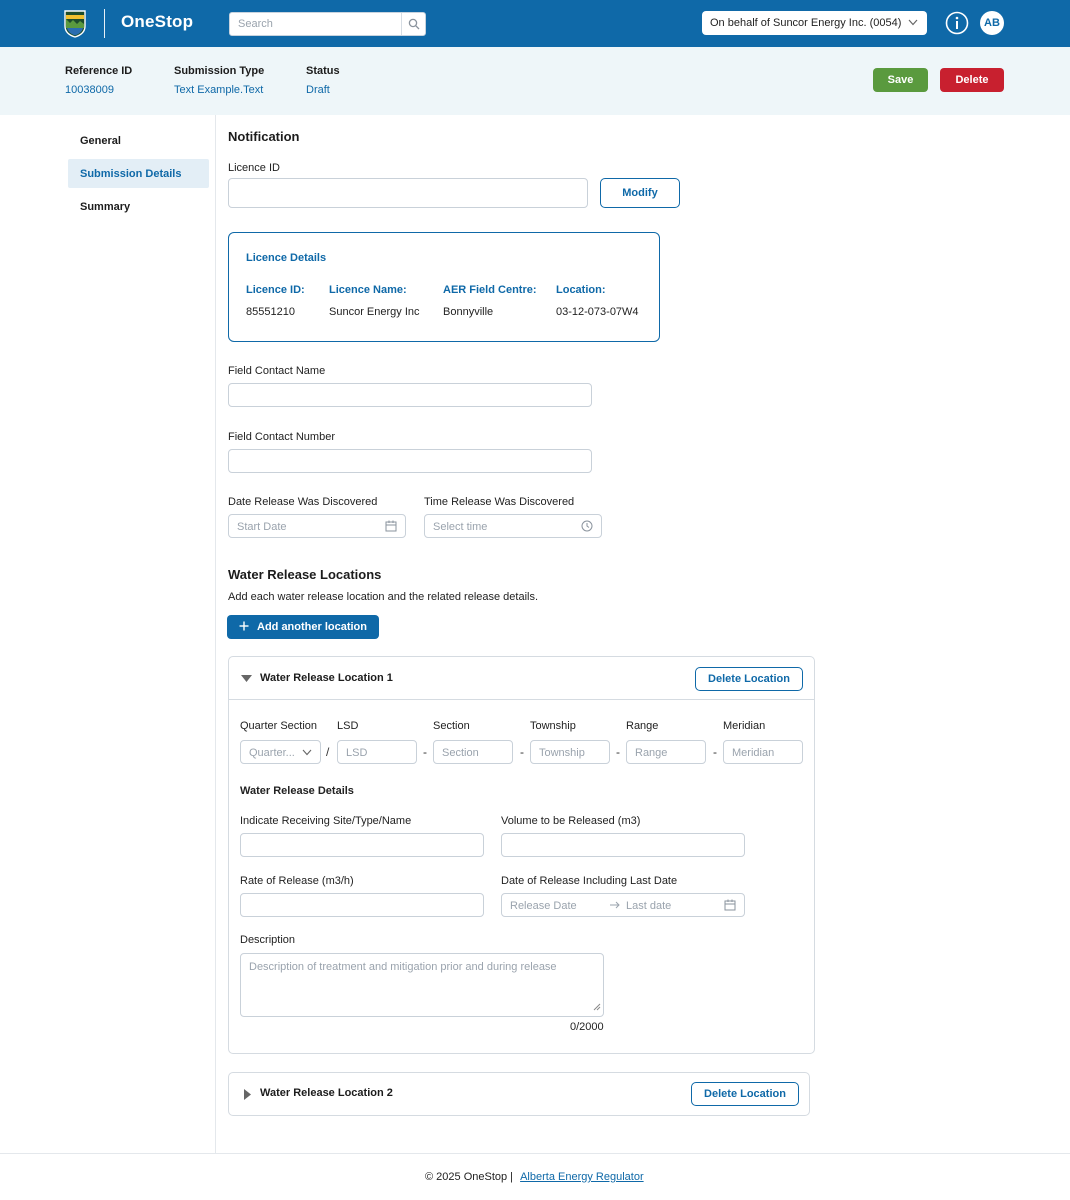 The width and height of the screenshot is (1070, 1200). Describe the element at coordinates (138, 206) in the screenshot. I see `nav-item-summary: Summary` at that location.